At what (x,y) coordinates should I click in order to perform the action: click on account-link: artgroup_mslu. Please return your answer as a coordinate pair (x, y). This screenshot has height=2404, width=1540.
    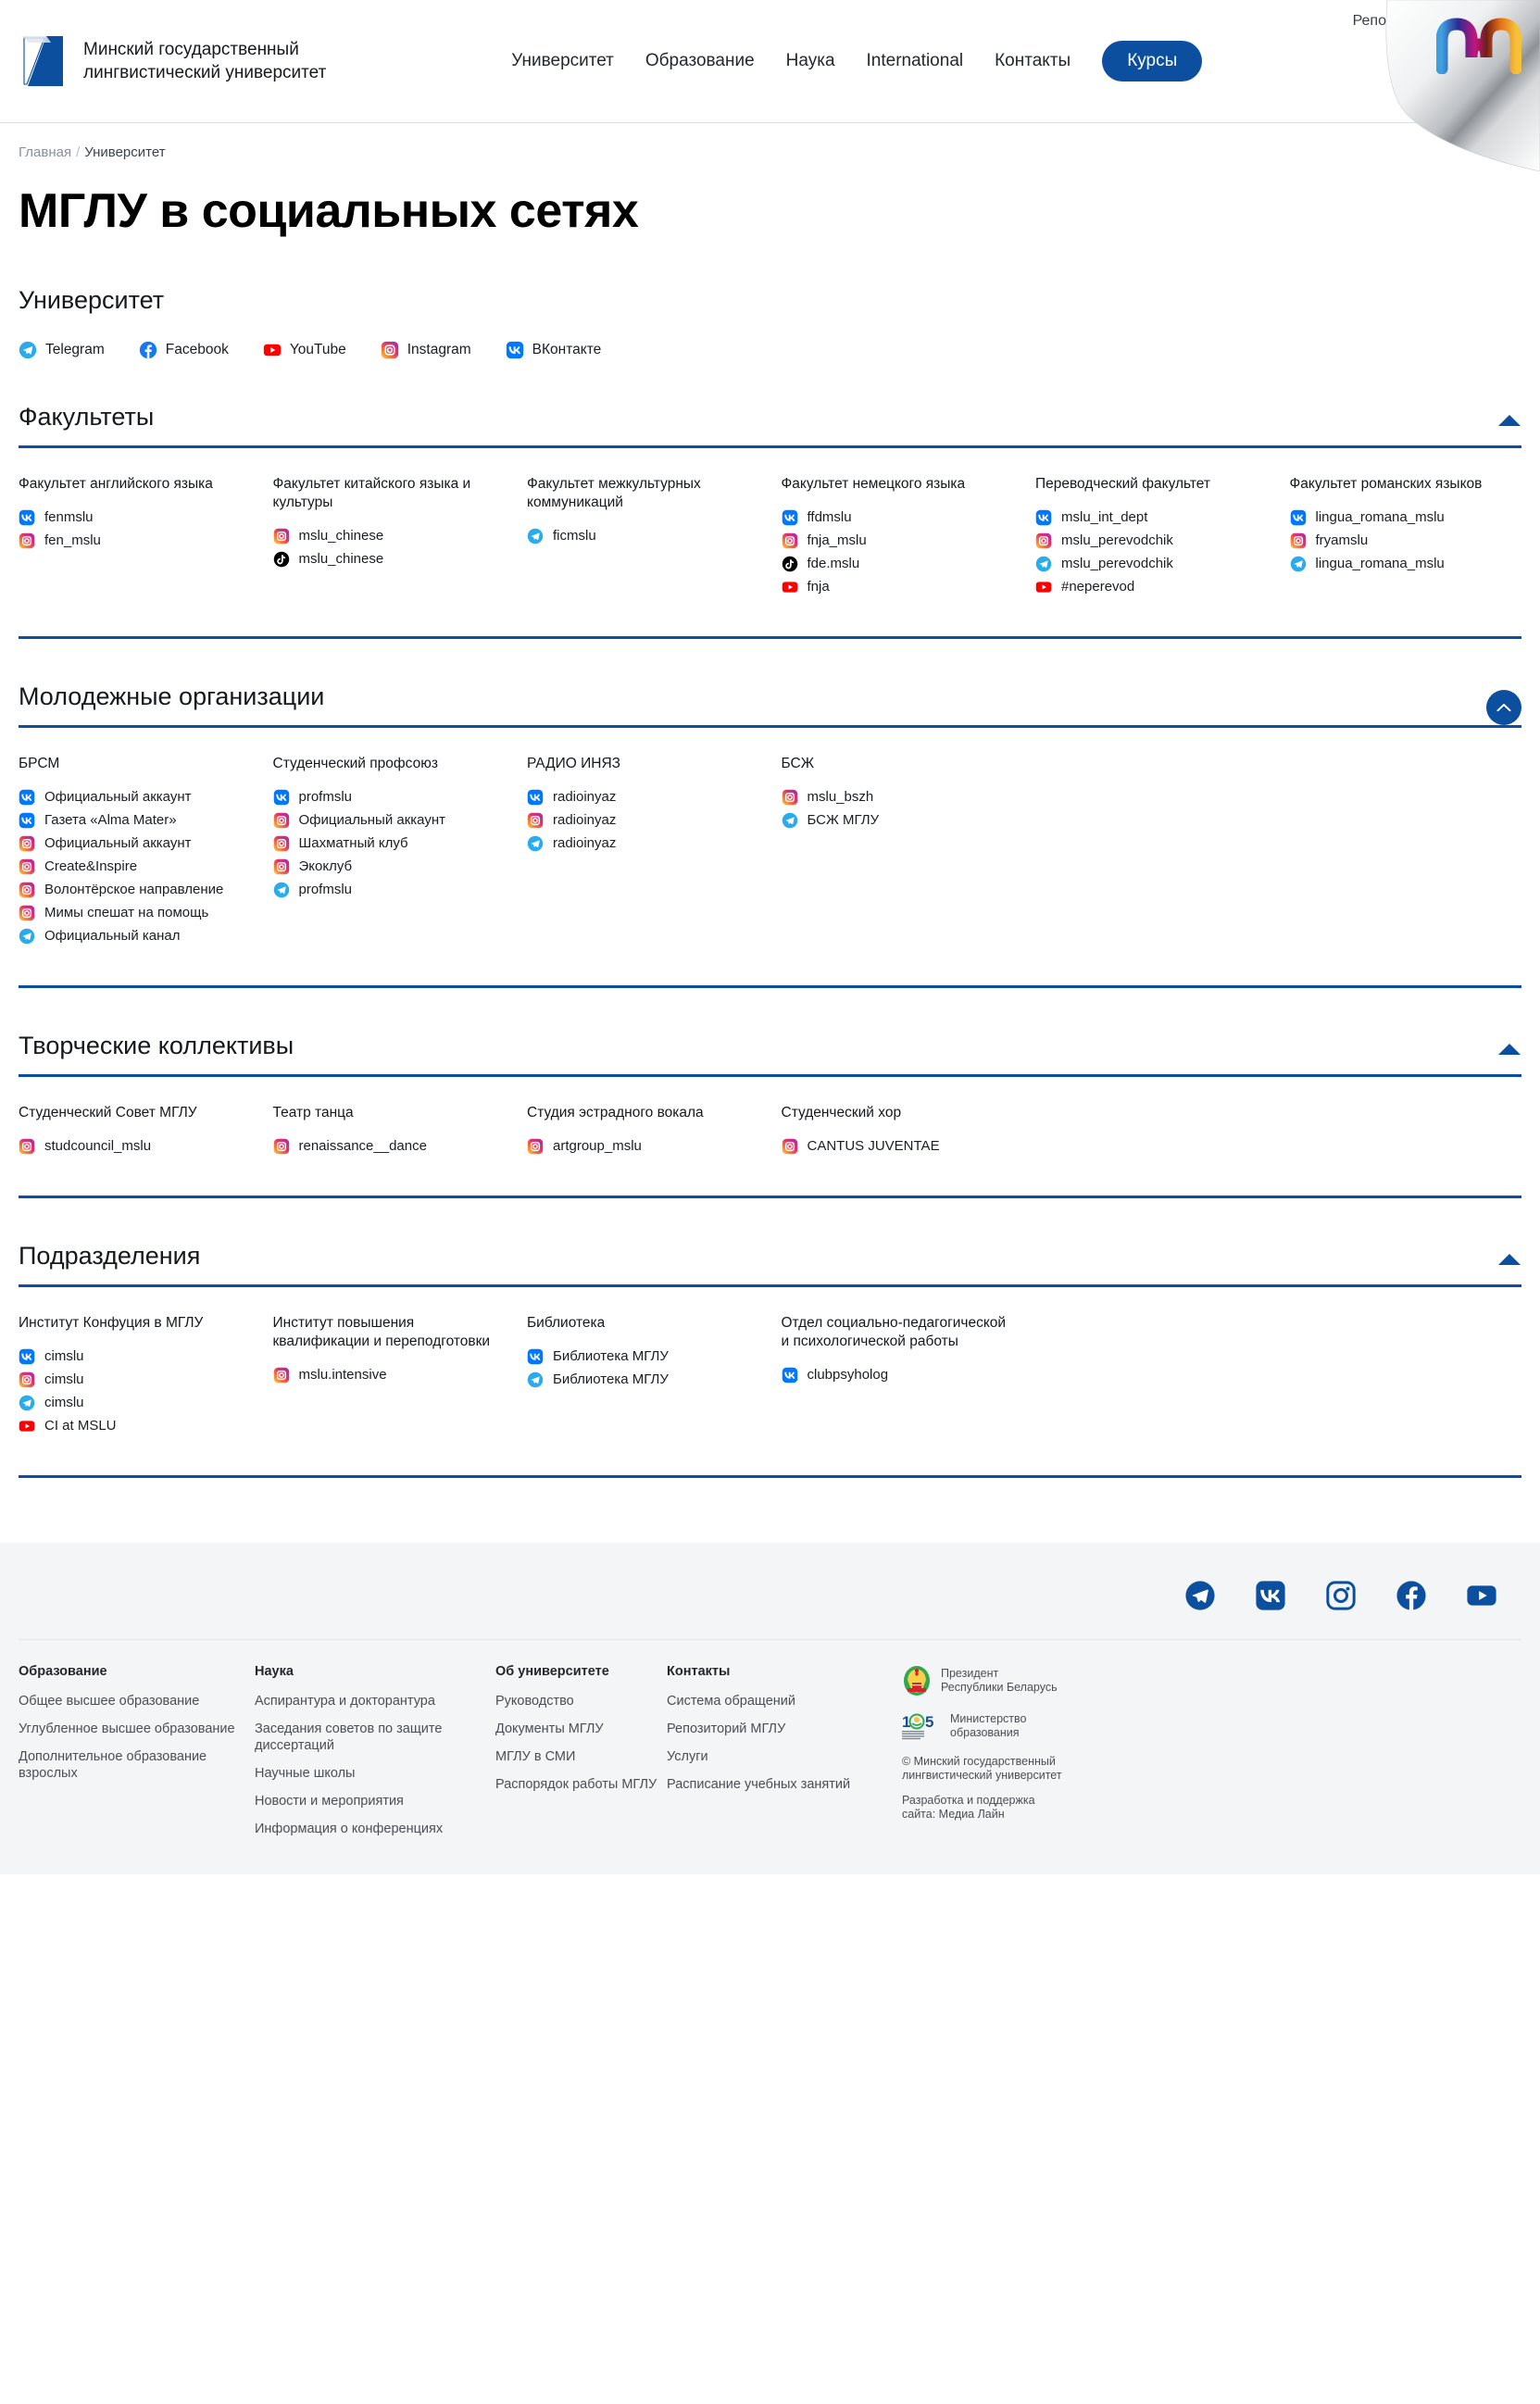
    Looking at the image, I should click on (643, 1146).